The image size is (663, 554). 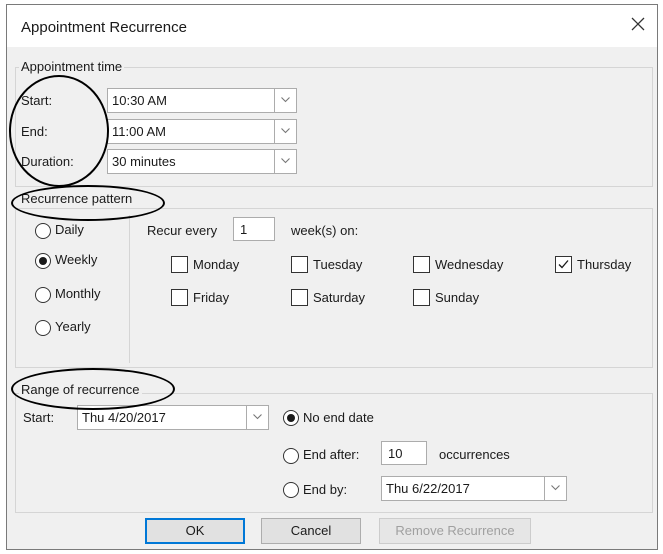 I want to click on end-after-input: 10, so click(x=404, y=453).